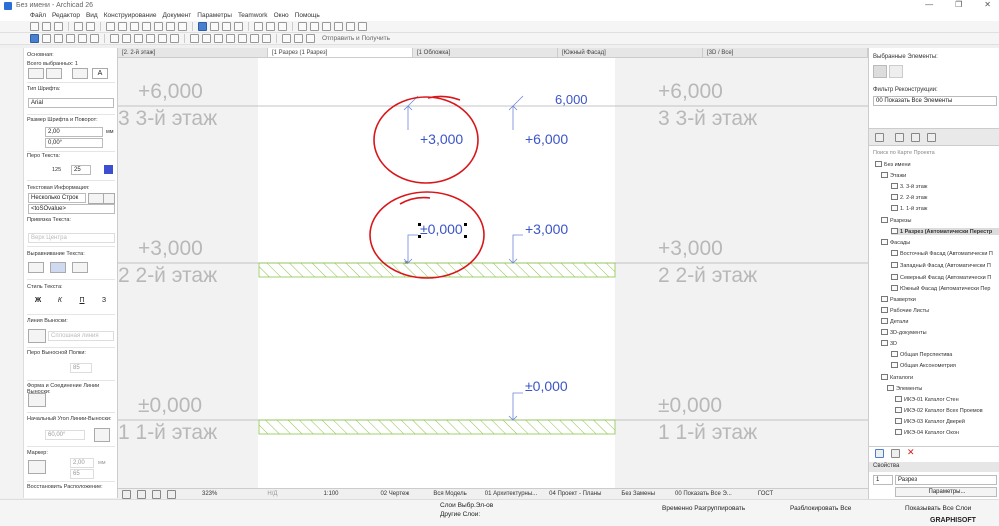 This screenshot has width=999, height=526. Describe the element at coordinates (904, 153) in the screenshot. I see `project-map-search: Поиск по Карте Проекта` at that location.